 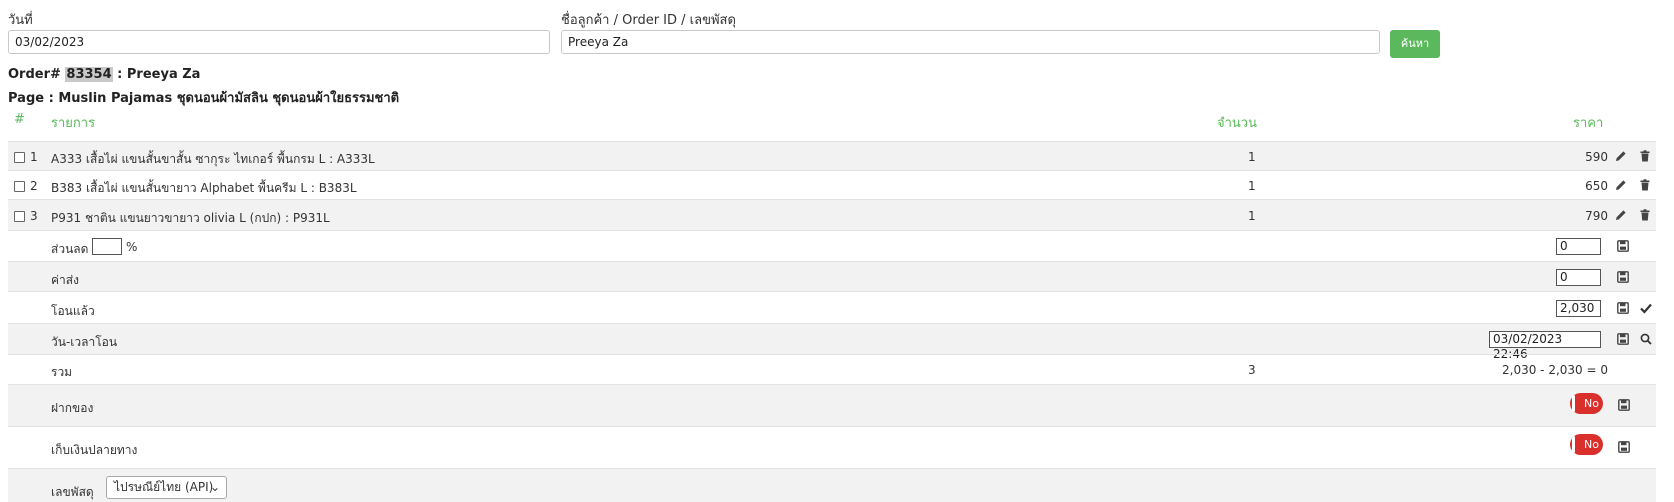 I want to click on row-price: 650, so click(x=1596, y=186).